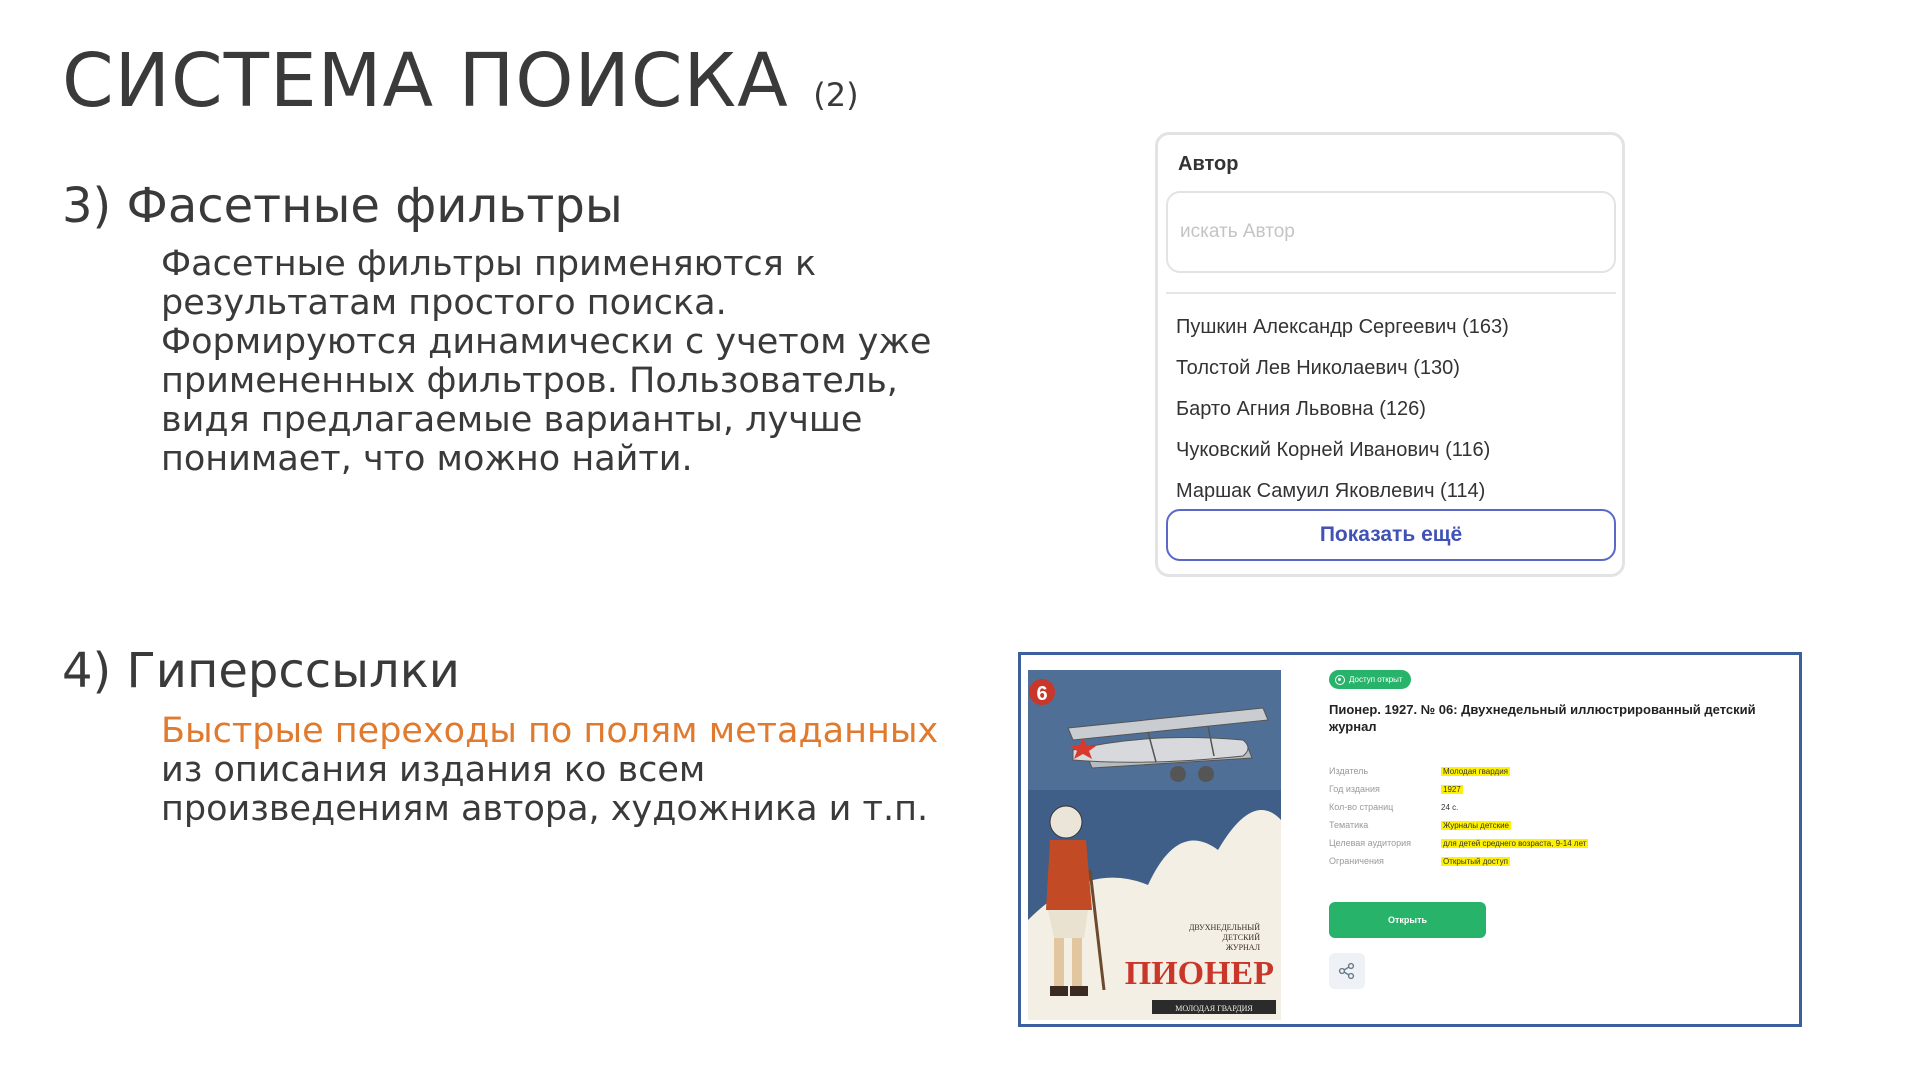  What do you see at coordinates (1214, 1008) in the screenshot?
I see `cover-publisher: МОЛОДАЯ ГВАРДИЯ` at bounding box center [1214, 1008].